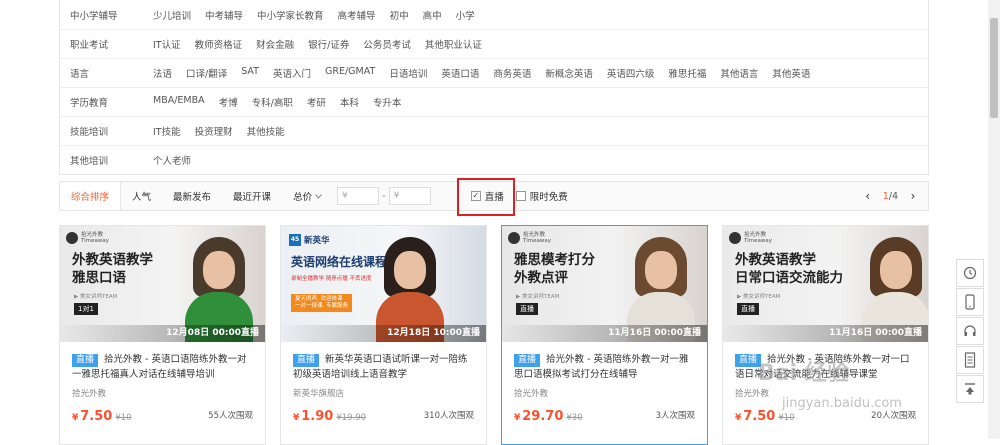 This screenshot has width=1000, height=445. Describe the element at coordinates (123, 418) in the screenshot. I see `original-price: ¥10` at that location.